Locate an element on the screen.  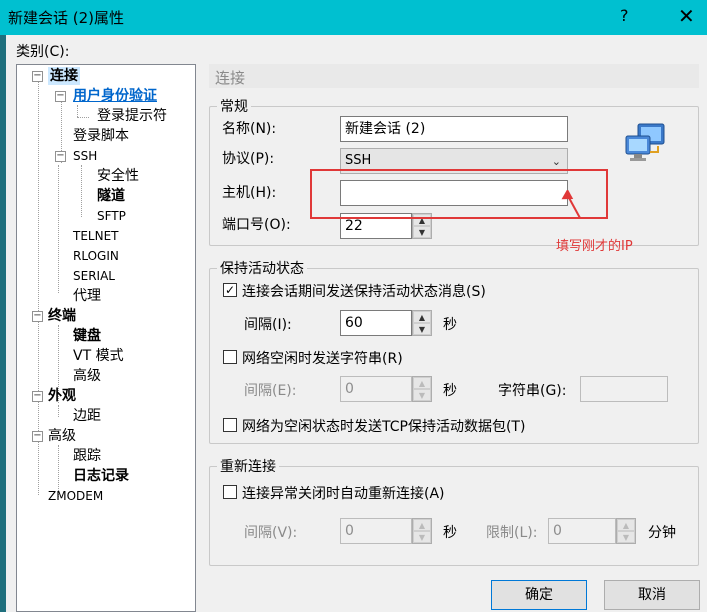
tree-item-rlogin: RLOGIN is located at coordinates (96, 256).